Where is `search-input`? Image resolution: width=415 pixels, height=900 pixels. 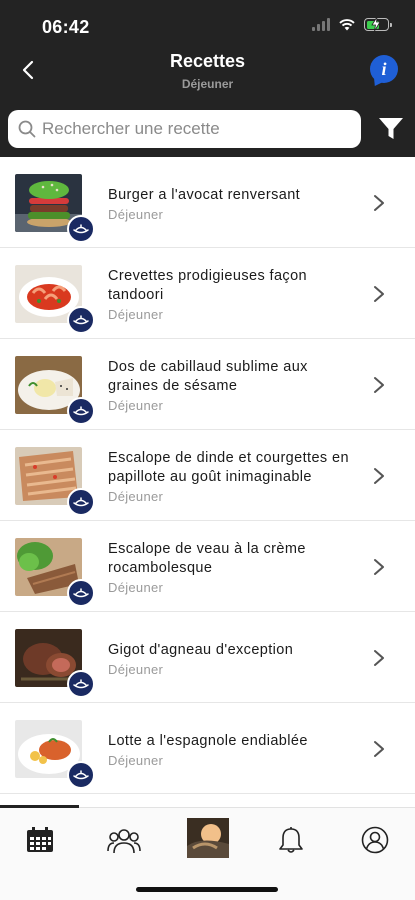 search-input is located at coordinates (192, 129).